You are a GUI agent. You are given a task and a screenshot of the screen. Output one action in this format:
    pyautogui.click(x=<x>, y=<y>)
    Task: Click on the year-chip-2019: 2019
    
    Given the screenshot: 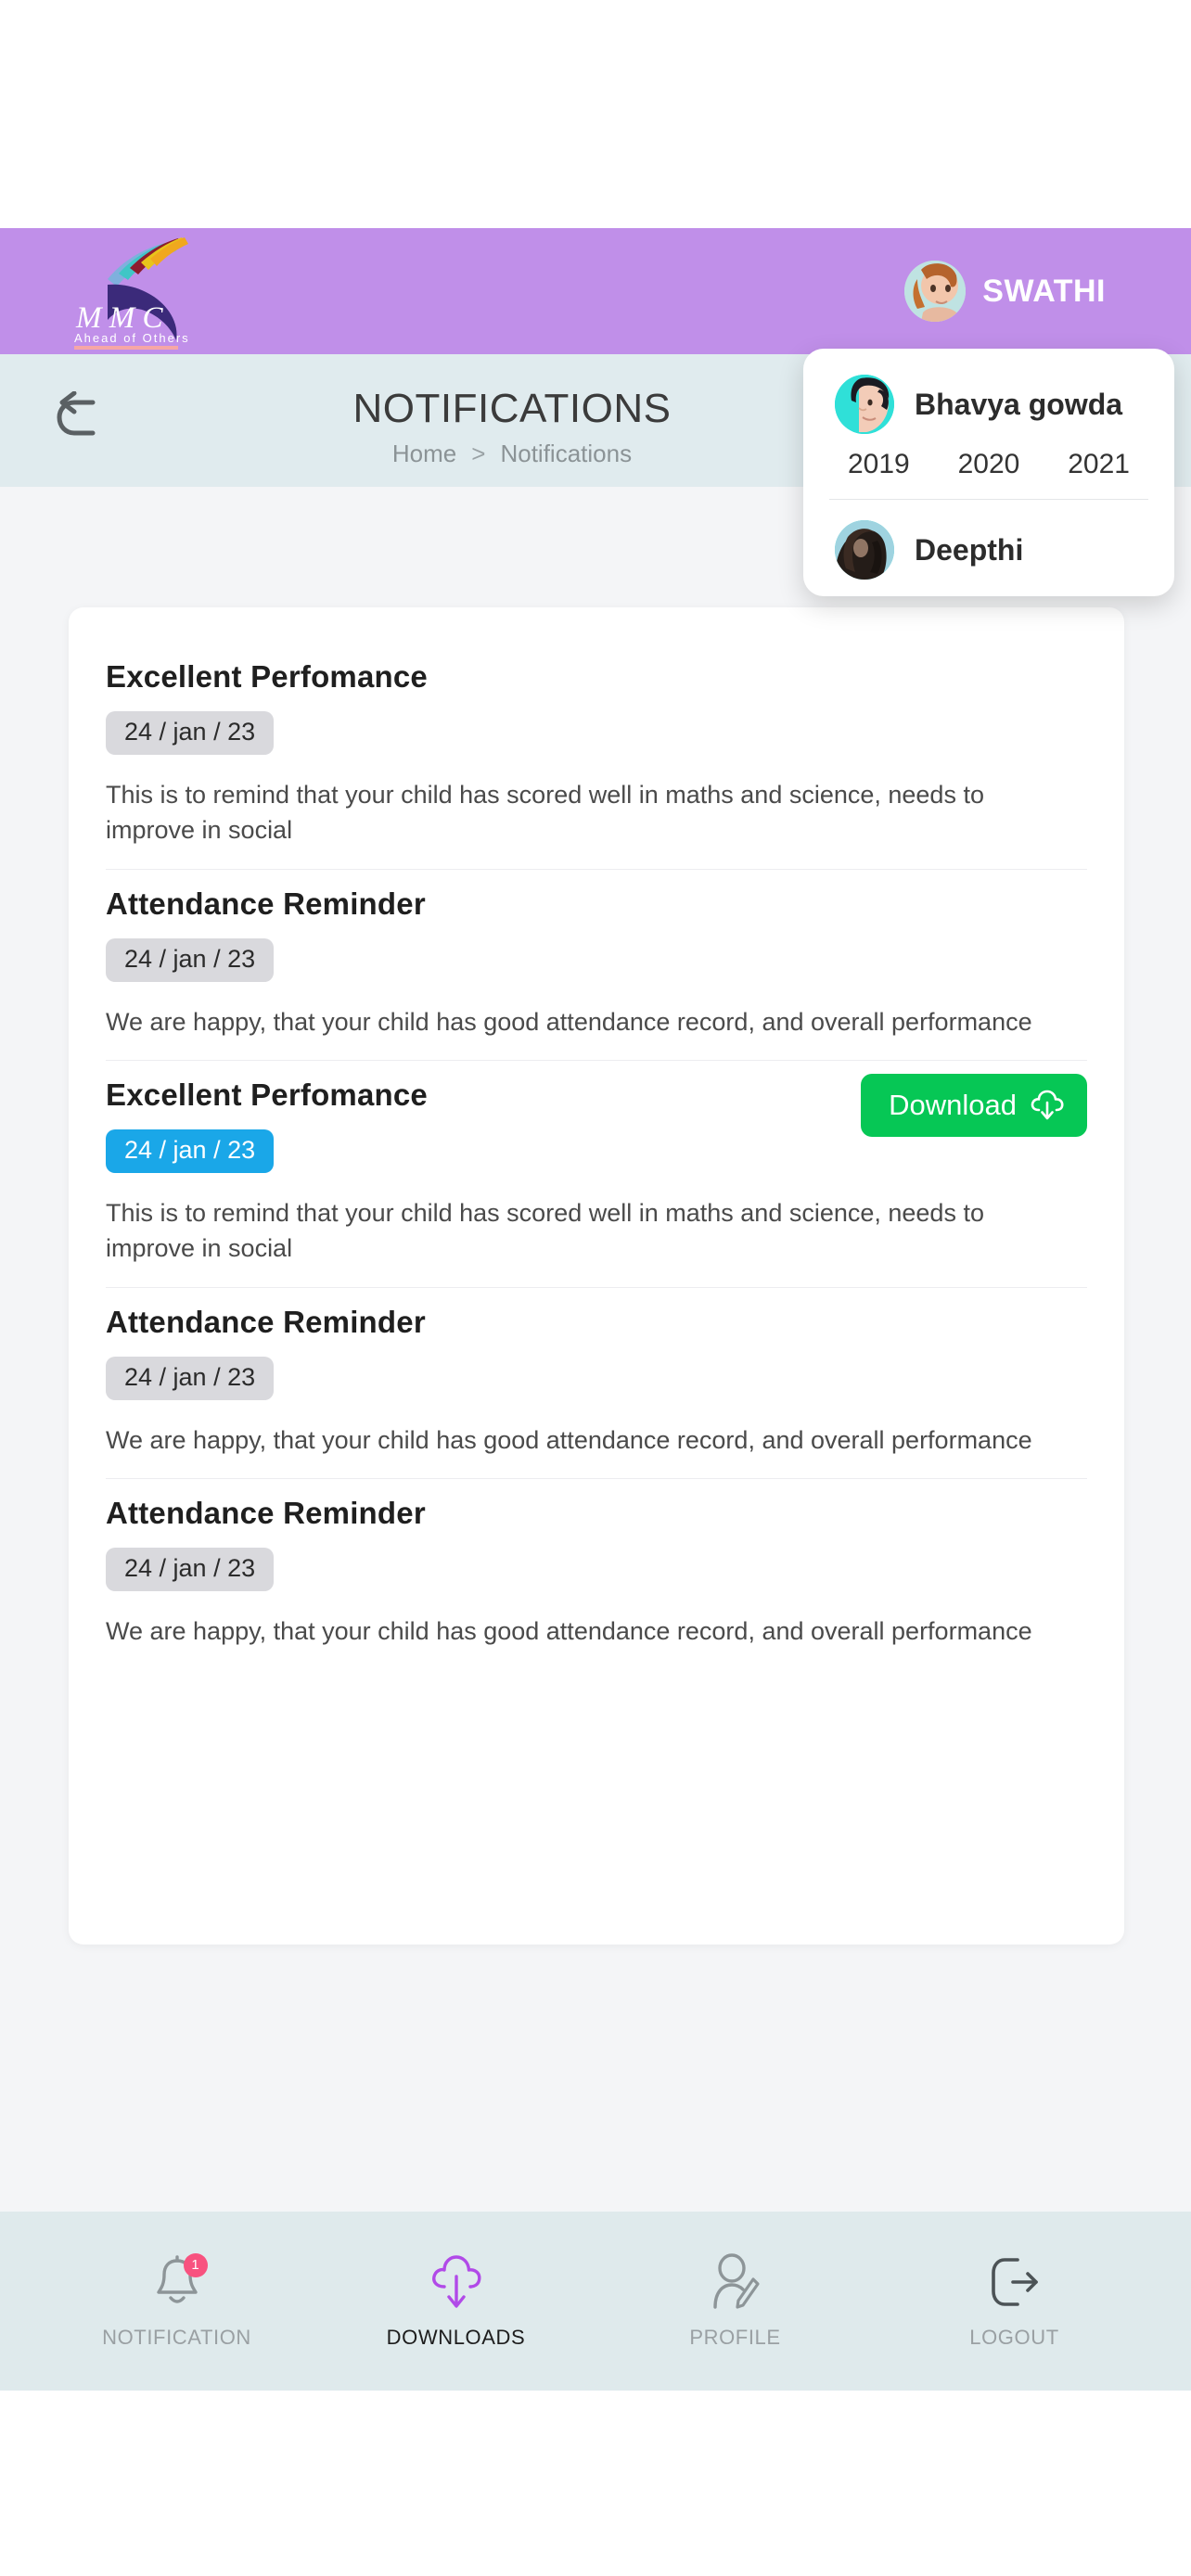 What is the action you would take?
    pyautogui.click(x=879, y=465)
    